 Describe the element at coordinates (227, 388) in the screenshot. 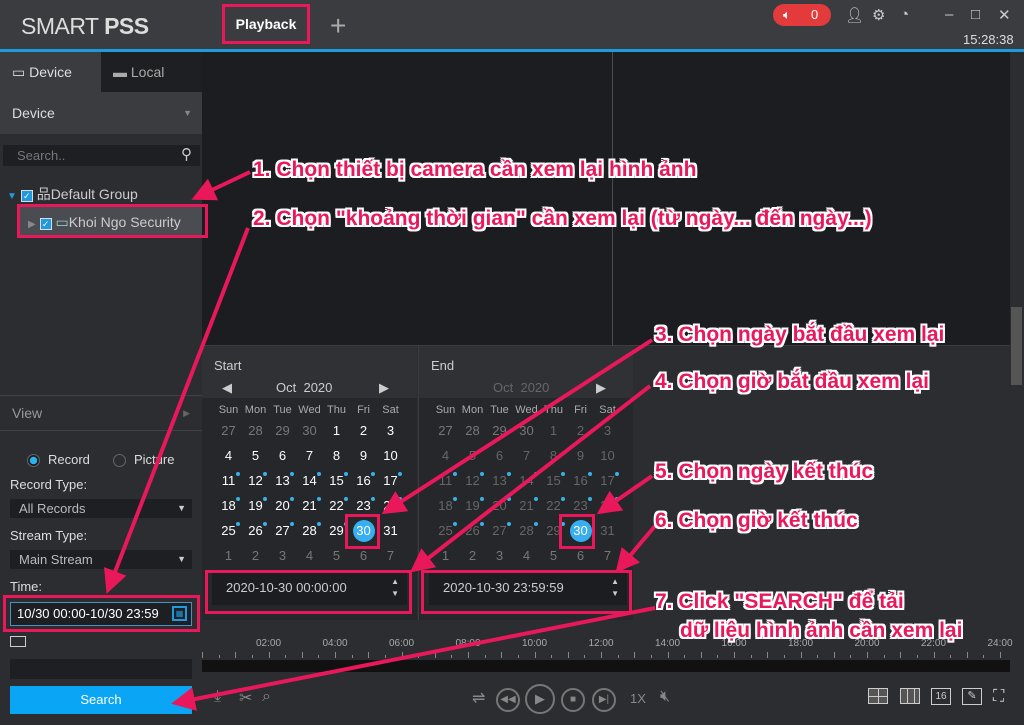

I see `prev-month-icon: ◀` at that location.